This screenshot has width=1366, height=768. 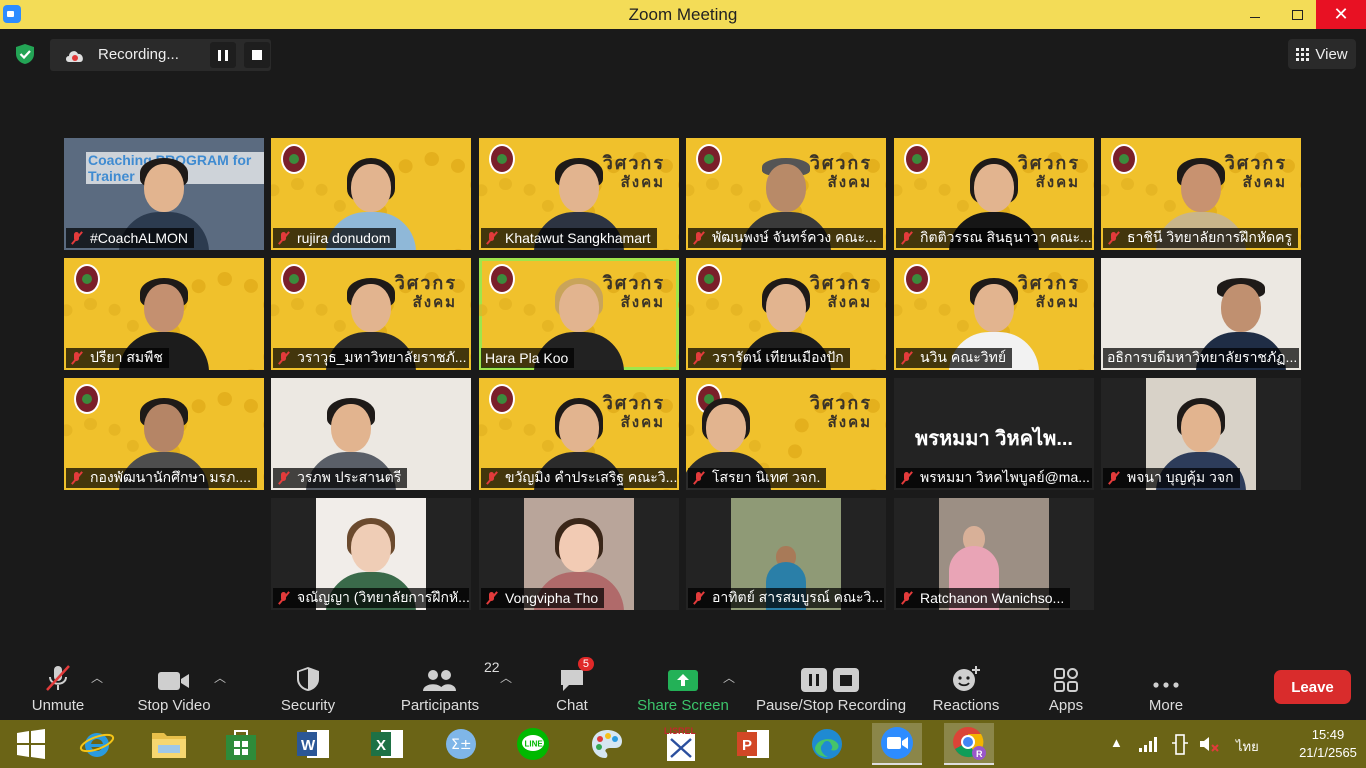 I want to click on taskbar-file-explorer, so click(x=169, y=744).